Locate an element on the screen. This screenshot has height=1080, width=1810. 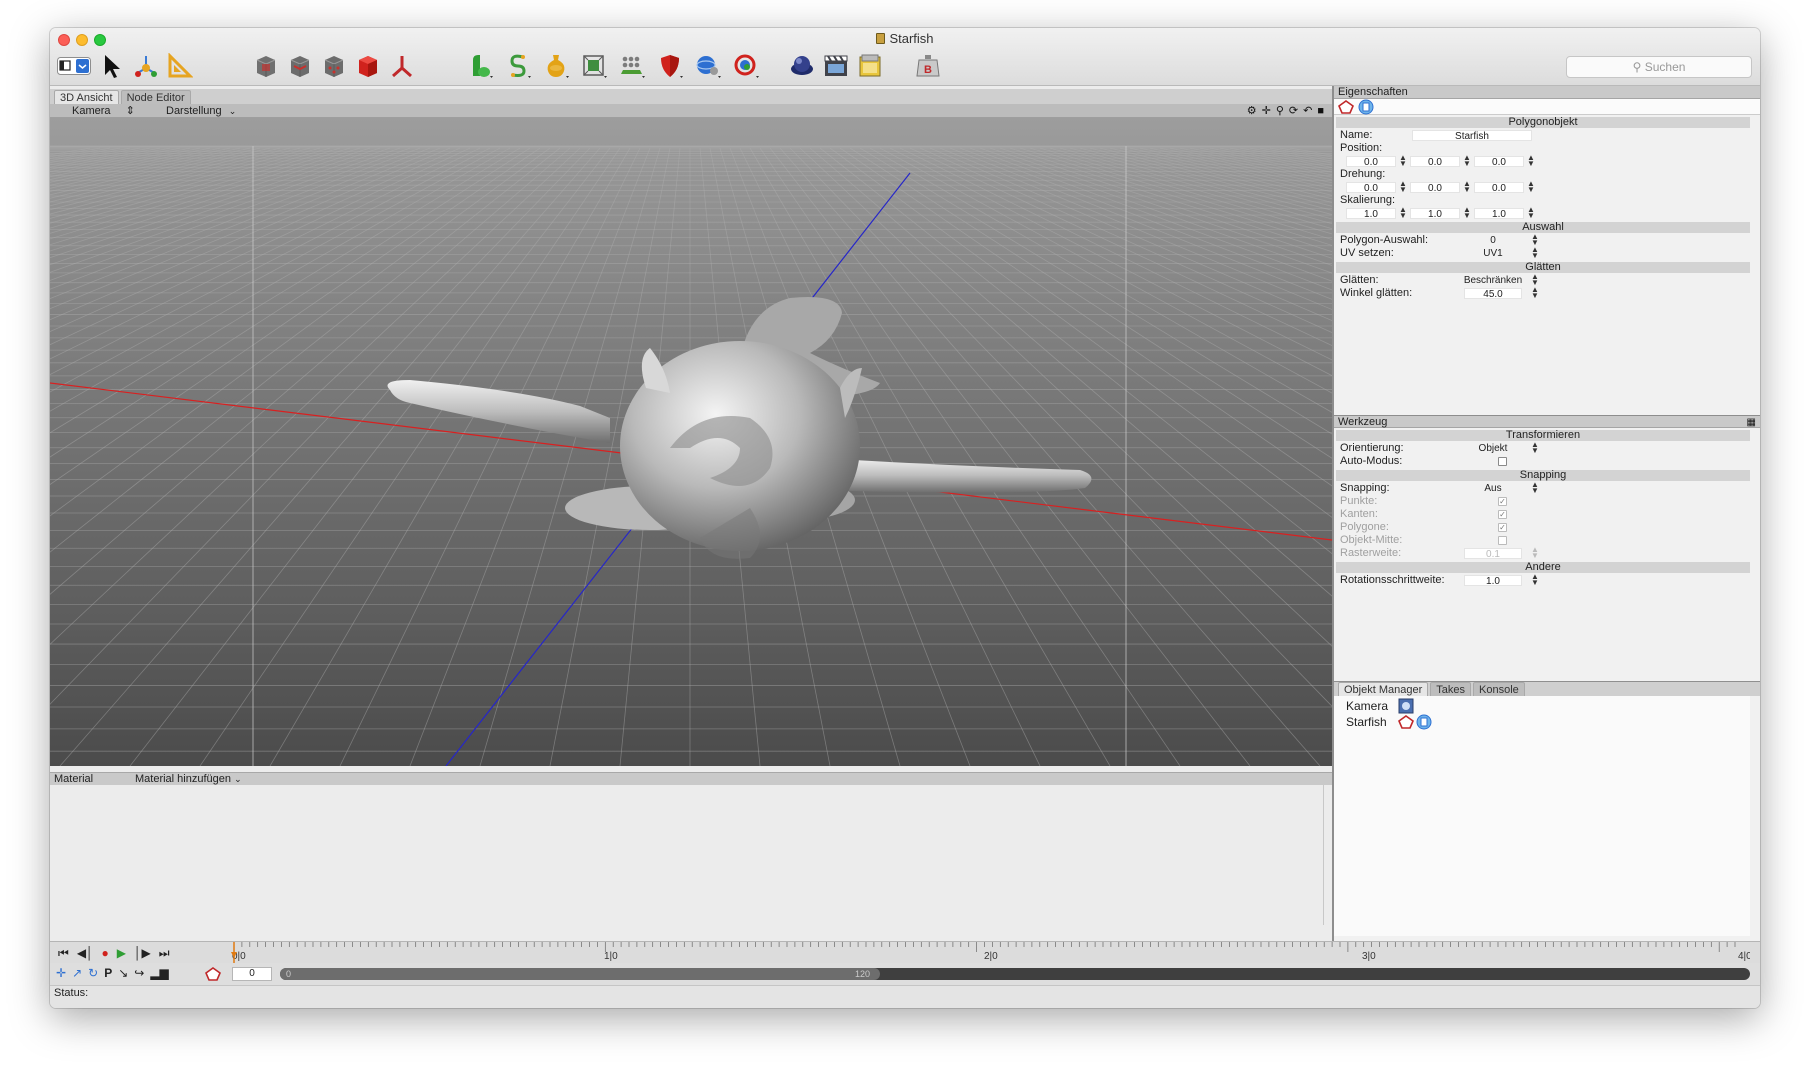
range-slider-selection is located at coordinates (580, 974).